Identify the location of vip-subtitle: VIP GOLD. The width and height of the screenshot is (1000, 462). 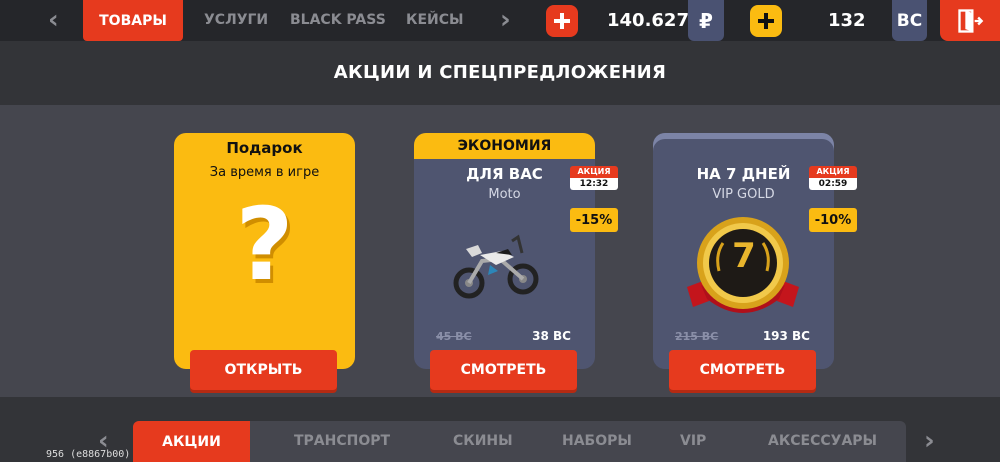
(743, 194).